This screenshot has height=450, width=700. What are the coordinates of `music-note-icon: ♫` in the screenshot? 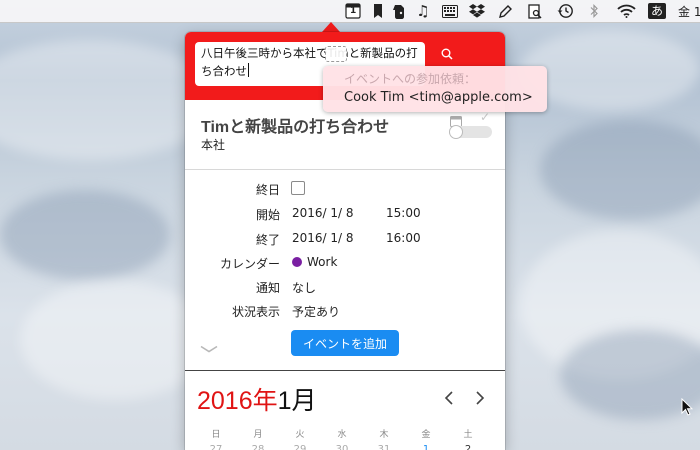 It's located at (423, 11).